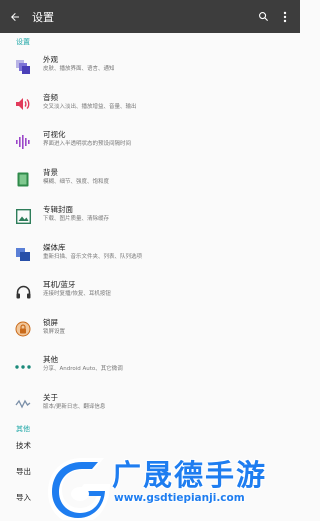 Image resolution: width=320 pixels, height=521 pixels. I want to click on watermark-brand: 广晟德手游, so click(190, 475).